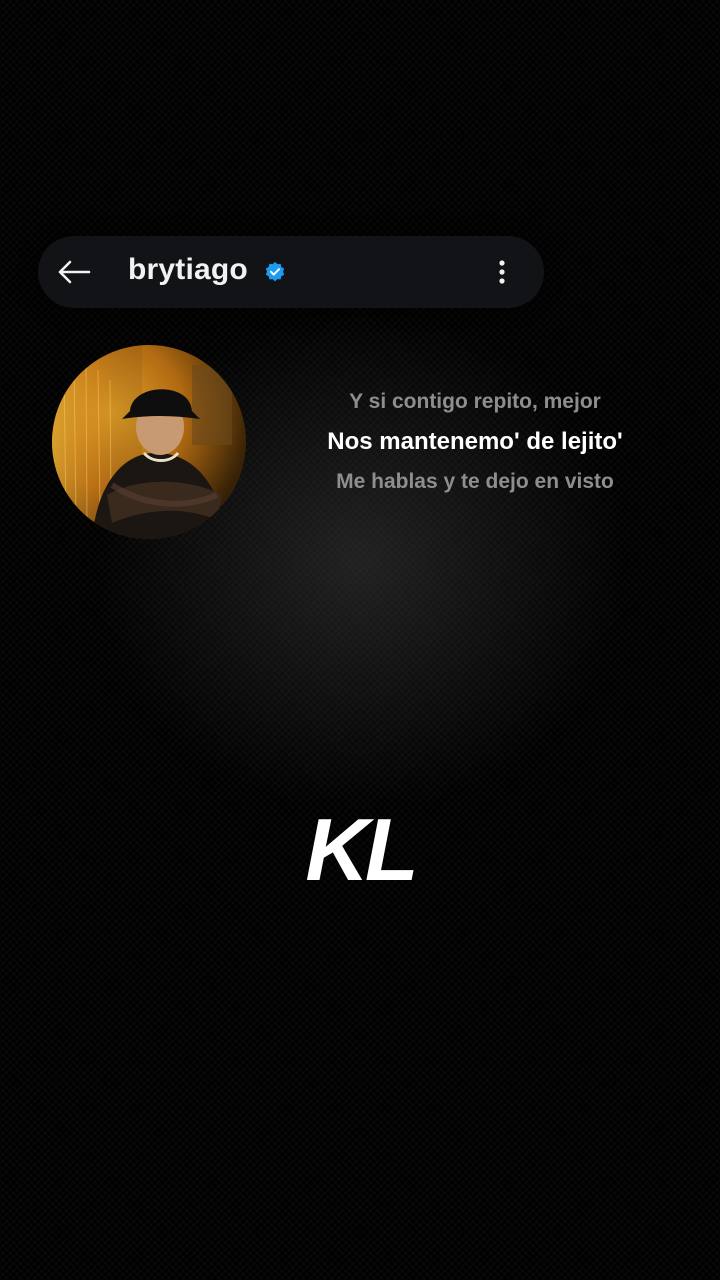 This screenshot has width=720, height=1280. I want to click on kl-logo: KL, so click(361, 849).